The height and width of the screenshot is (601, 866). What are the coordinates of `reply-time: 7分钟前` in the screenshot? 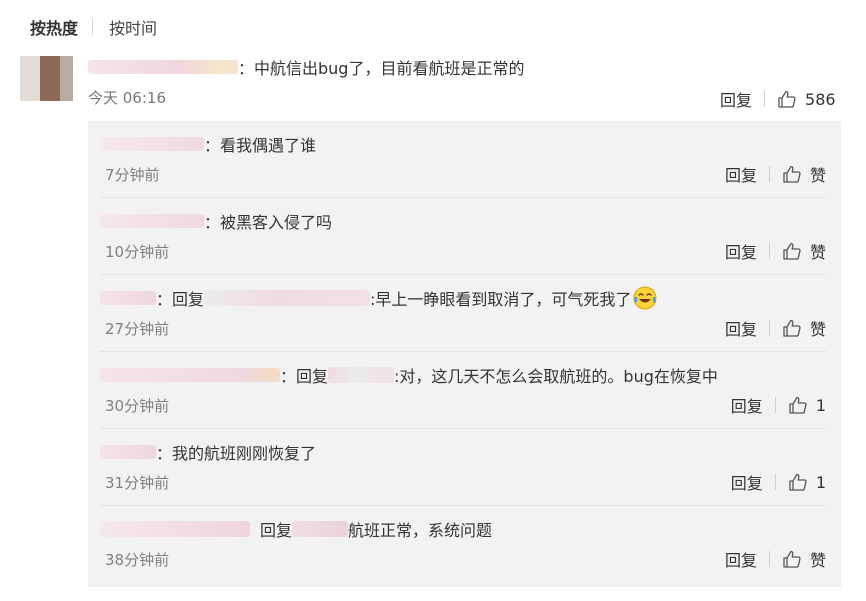 It's located at (132, 175).